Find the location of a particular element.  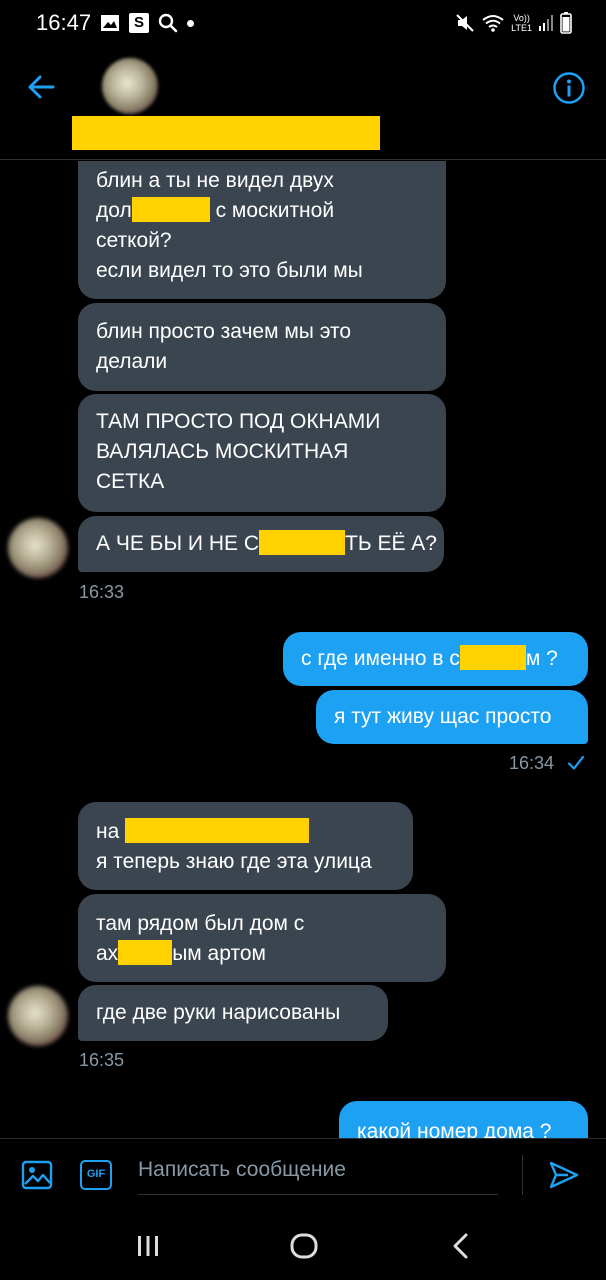

volte-indicator: Vo)) LTE1 is located at coordinates (521, 23).